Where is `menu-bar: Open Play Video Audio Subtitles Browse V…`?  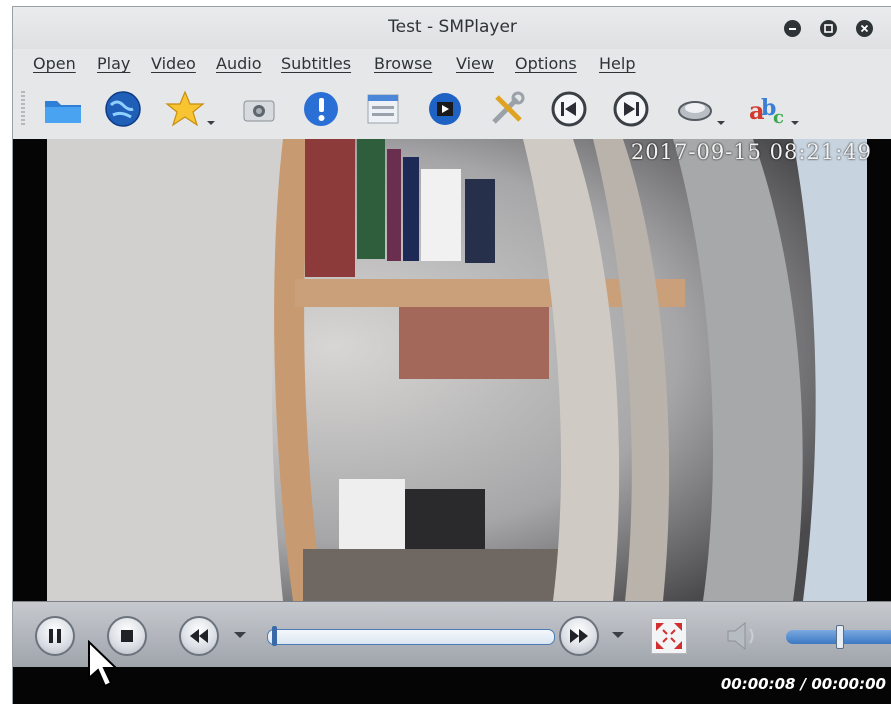
menu-bar: Open Play Video Audio Subtitles Browse V… is located at coordinates (452, 65).